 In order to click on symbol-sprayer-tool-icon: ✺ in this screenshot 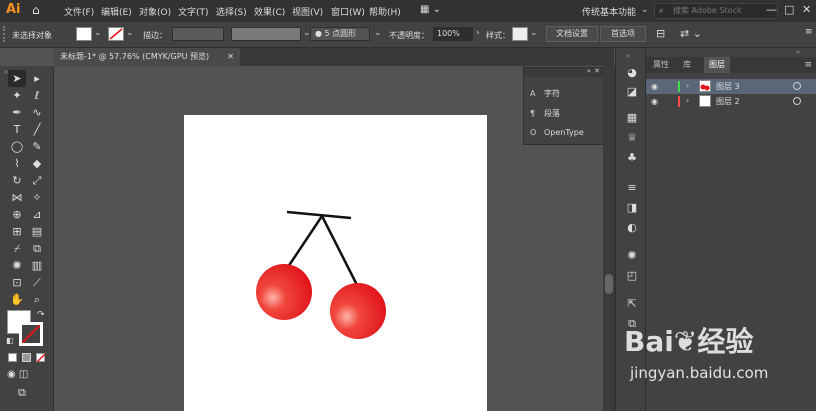, I will do `click(17, 265)`.